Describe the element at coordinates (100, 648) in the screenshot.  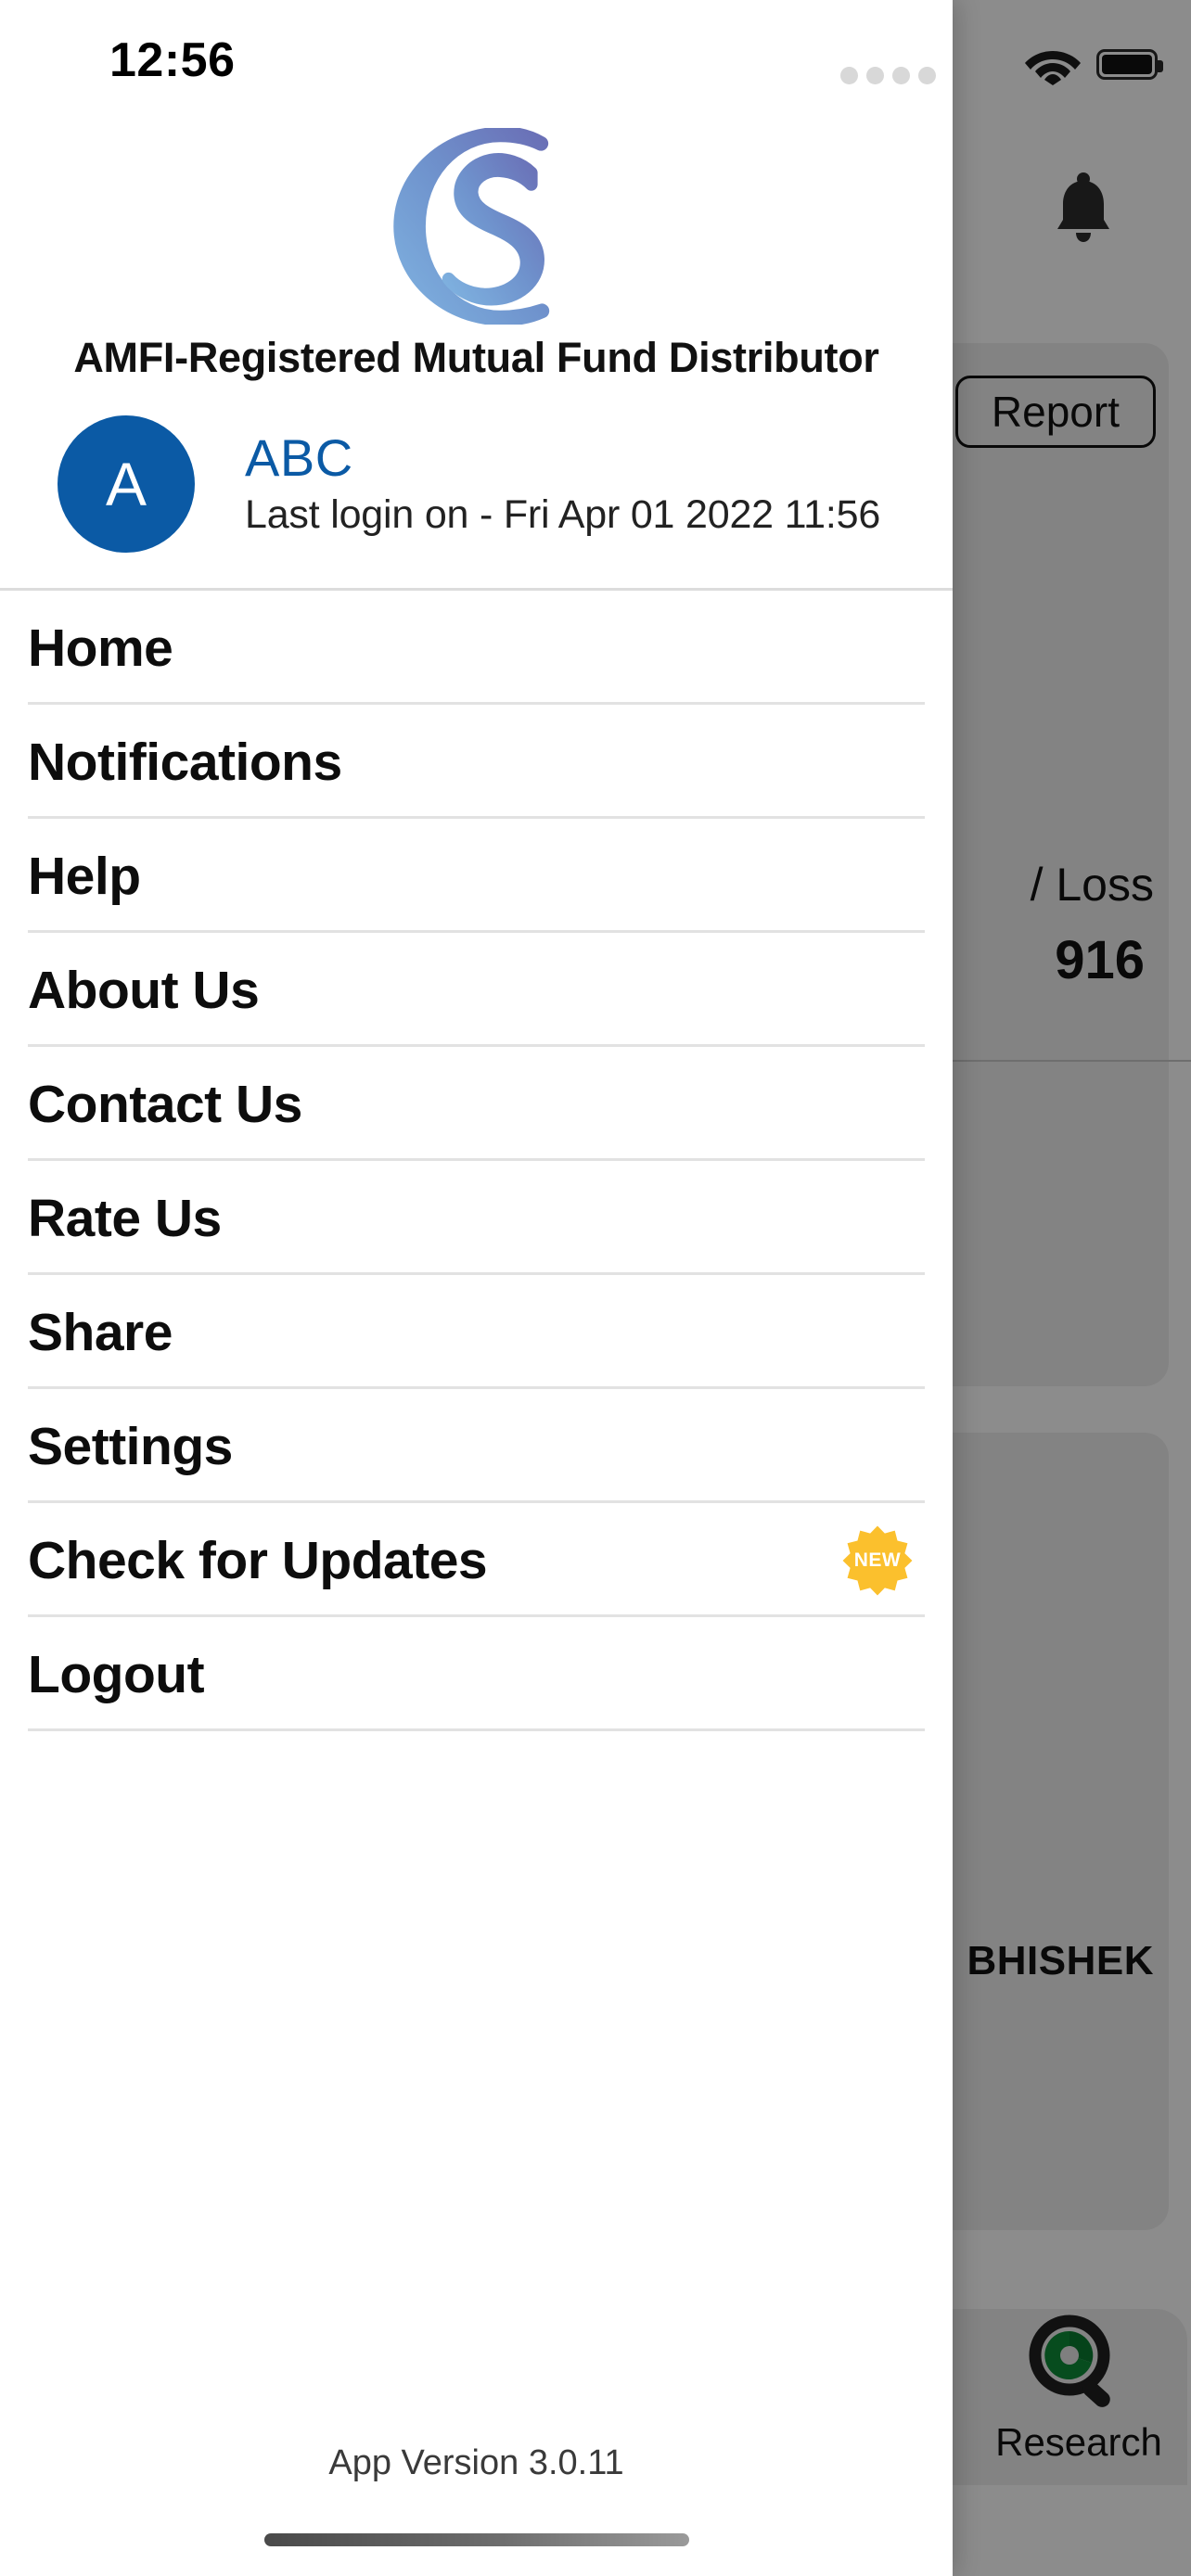
I see `drawer-menu-item-label: Home` at that location.